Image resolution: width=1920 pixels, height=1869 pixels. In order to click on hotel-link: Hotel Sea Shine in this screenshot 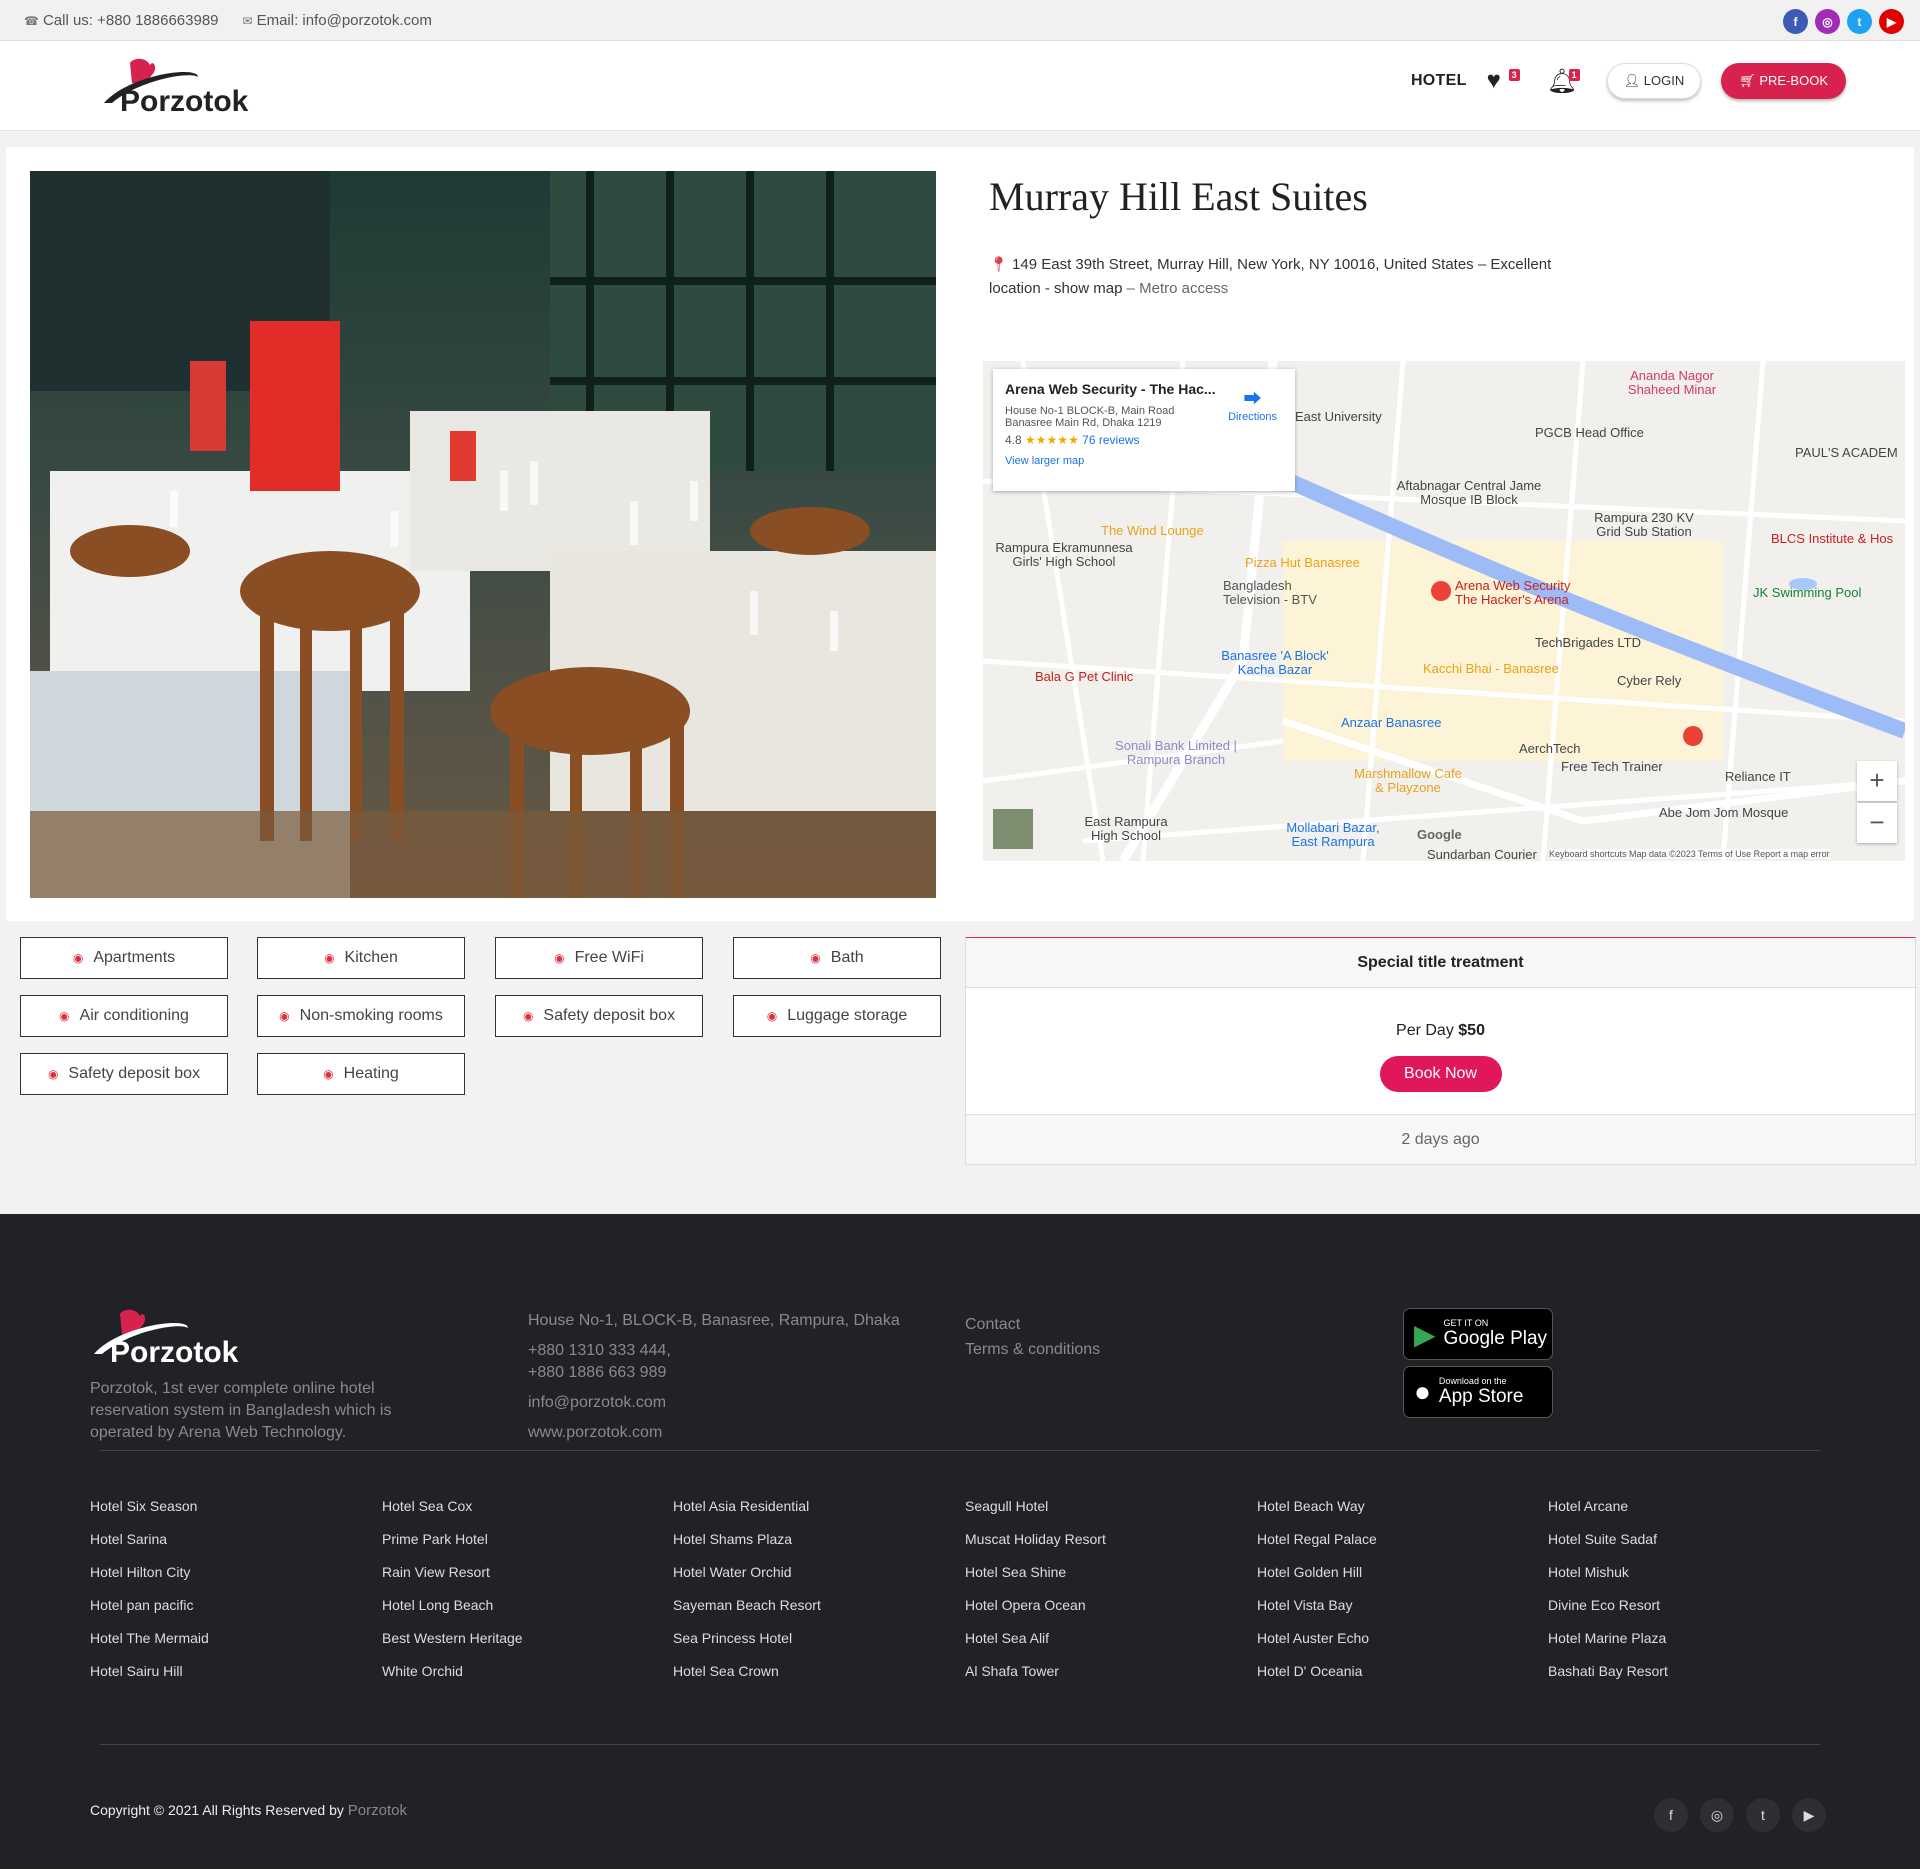, I will do `click(1095, 1580)`.